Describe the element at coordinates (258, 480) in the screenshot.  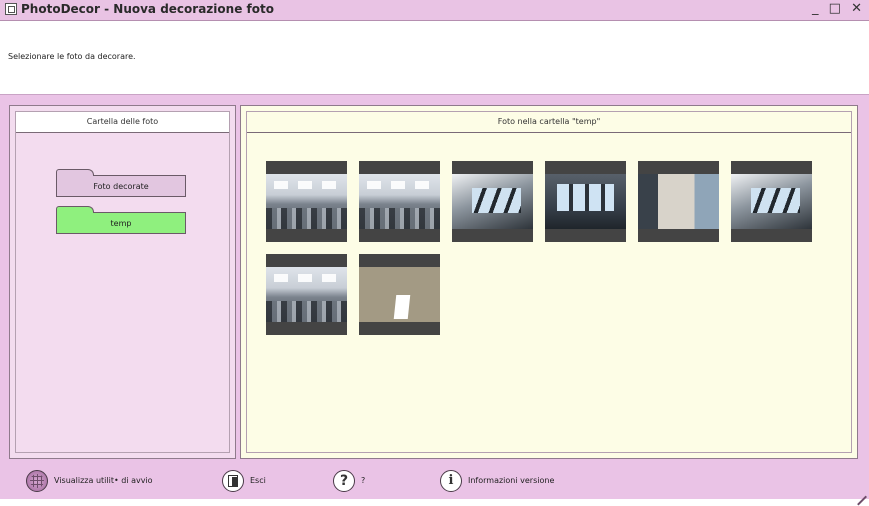
I see `exit-label: Esci` at that location.